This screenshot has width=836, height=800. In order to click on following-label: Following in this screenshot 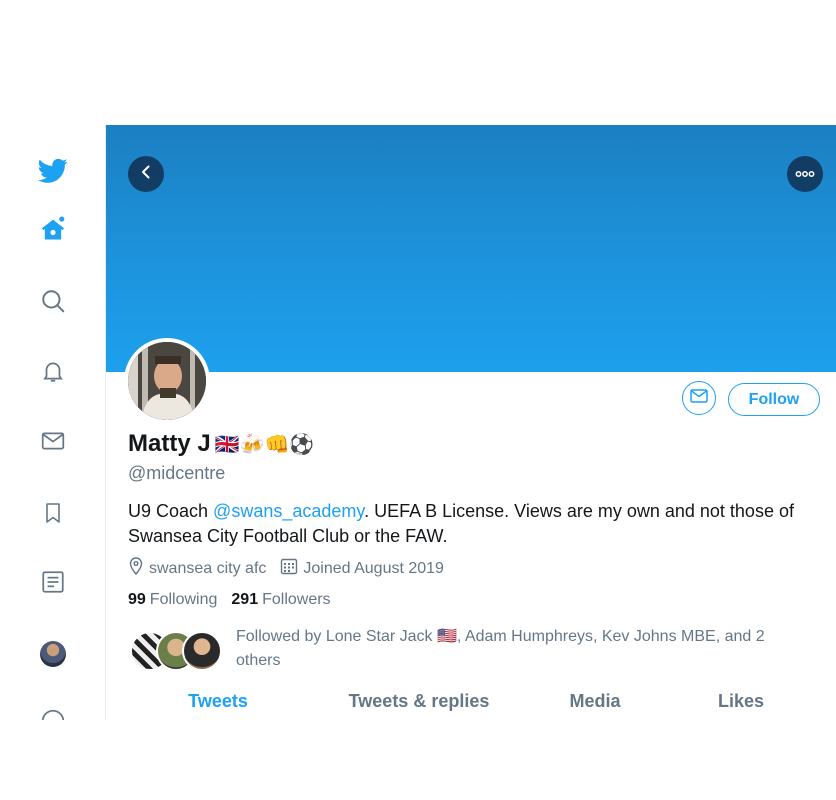, I will do `click(183, 599)`.